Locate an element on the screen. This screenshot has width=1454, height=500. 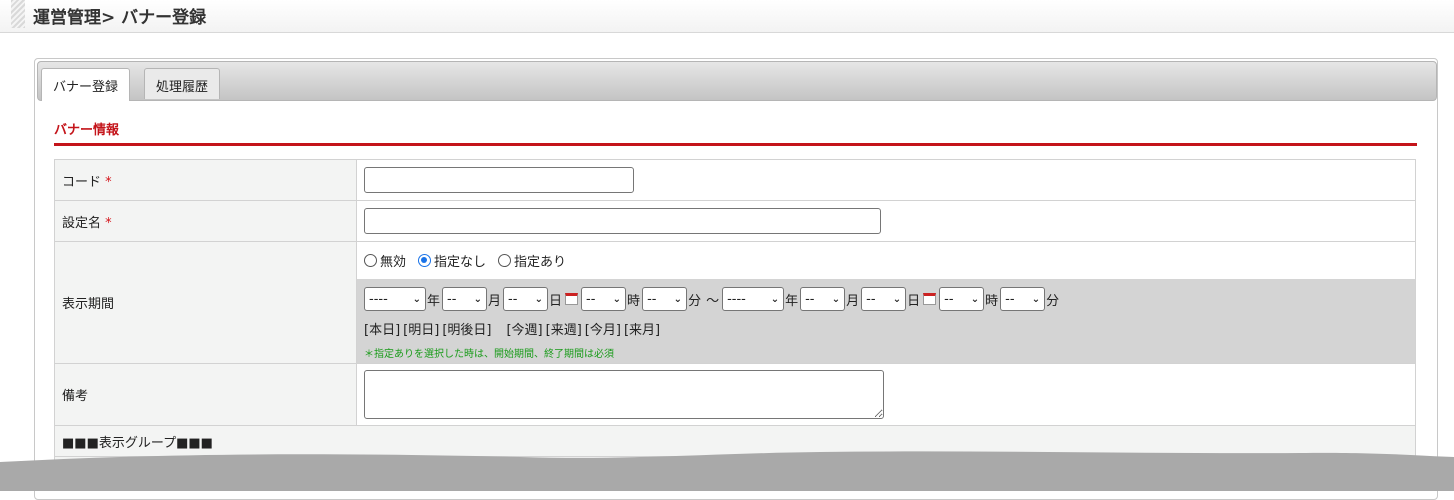
end-year-select: ---- ⌄ is located at coordinates (753, 299).